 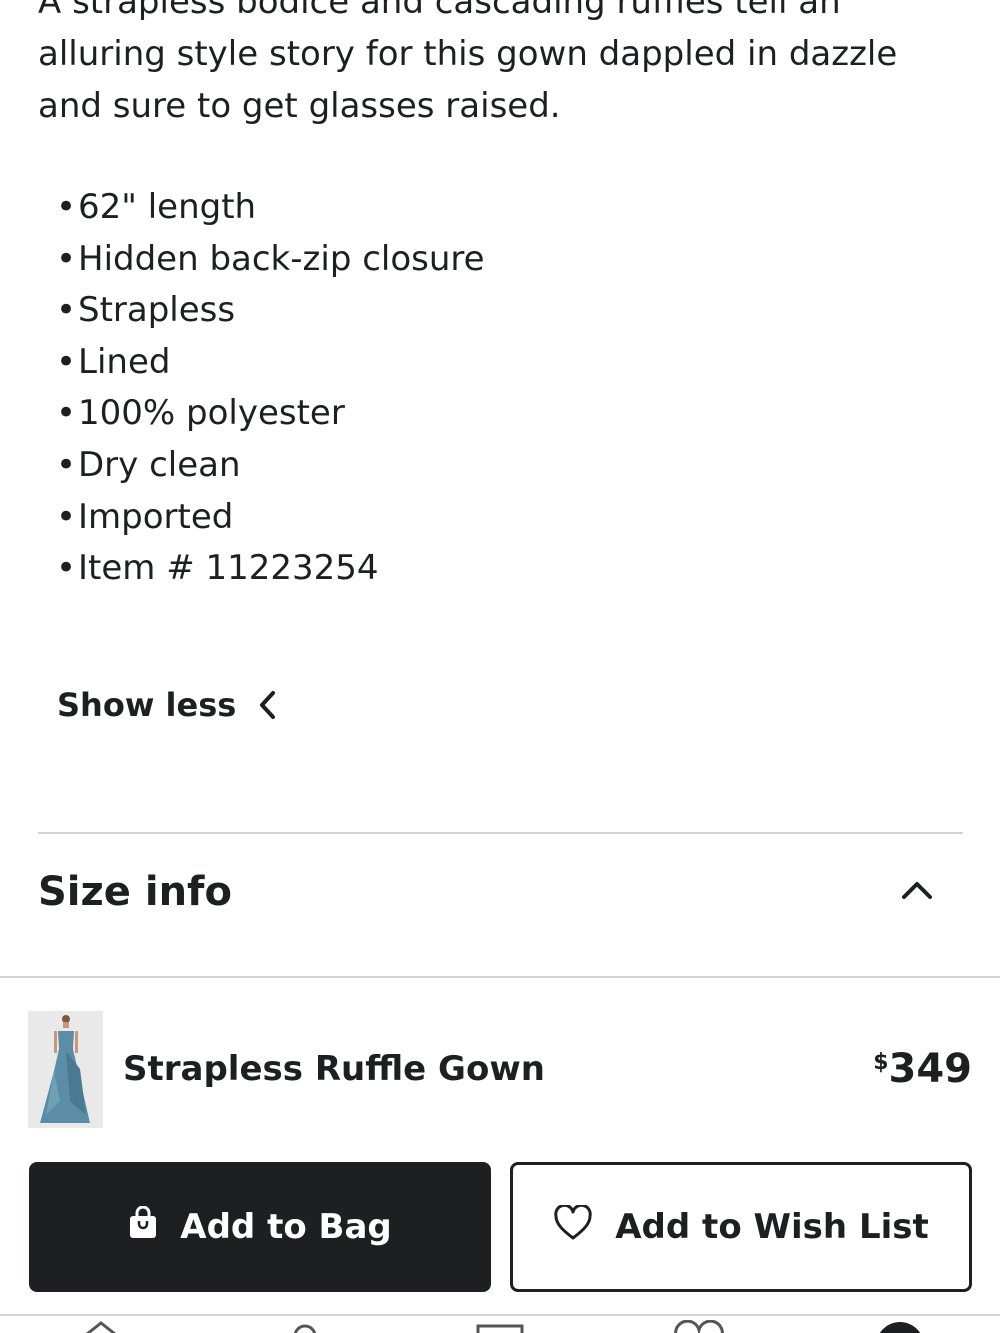 What do you see at coordinates (500, 892) in the screenshot?
I see `size-info-accordion: Size info` at bounding box center [500, 892].